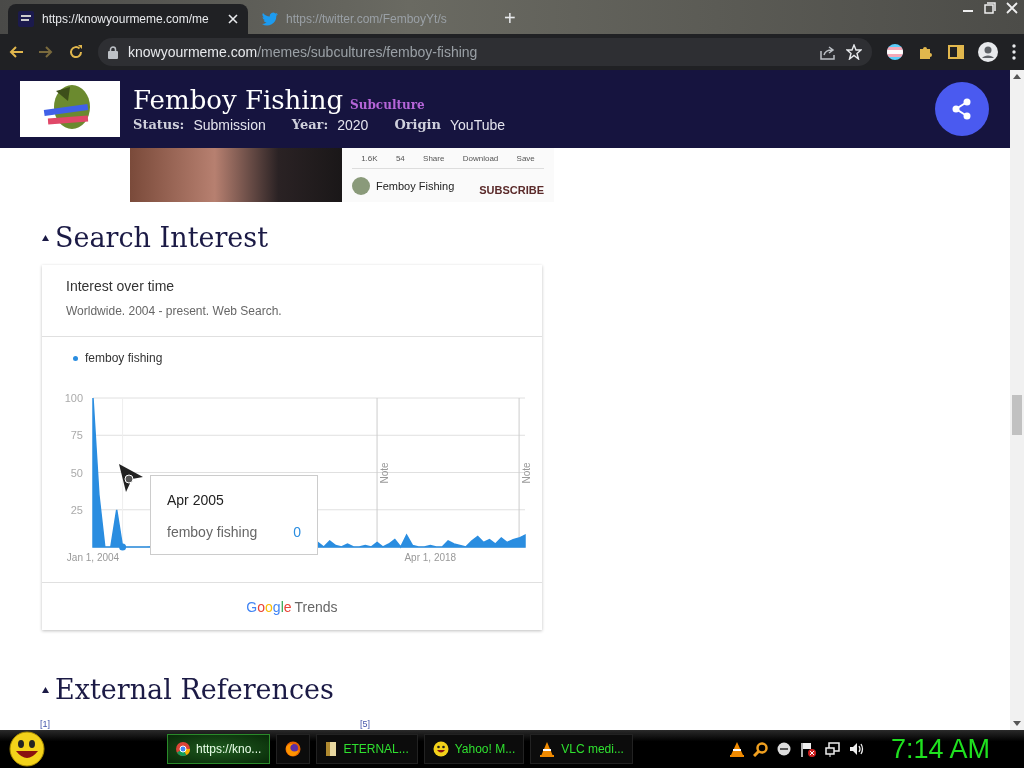  What do you see at coordinates (525, 158) in the screenshot?
I see `video-action-label: Save` at bounding box center [525, 158].